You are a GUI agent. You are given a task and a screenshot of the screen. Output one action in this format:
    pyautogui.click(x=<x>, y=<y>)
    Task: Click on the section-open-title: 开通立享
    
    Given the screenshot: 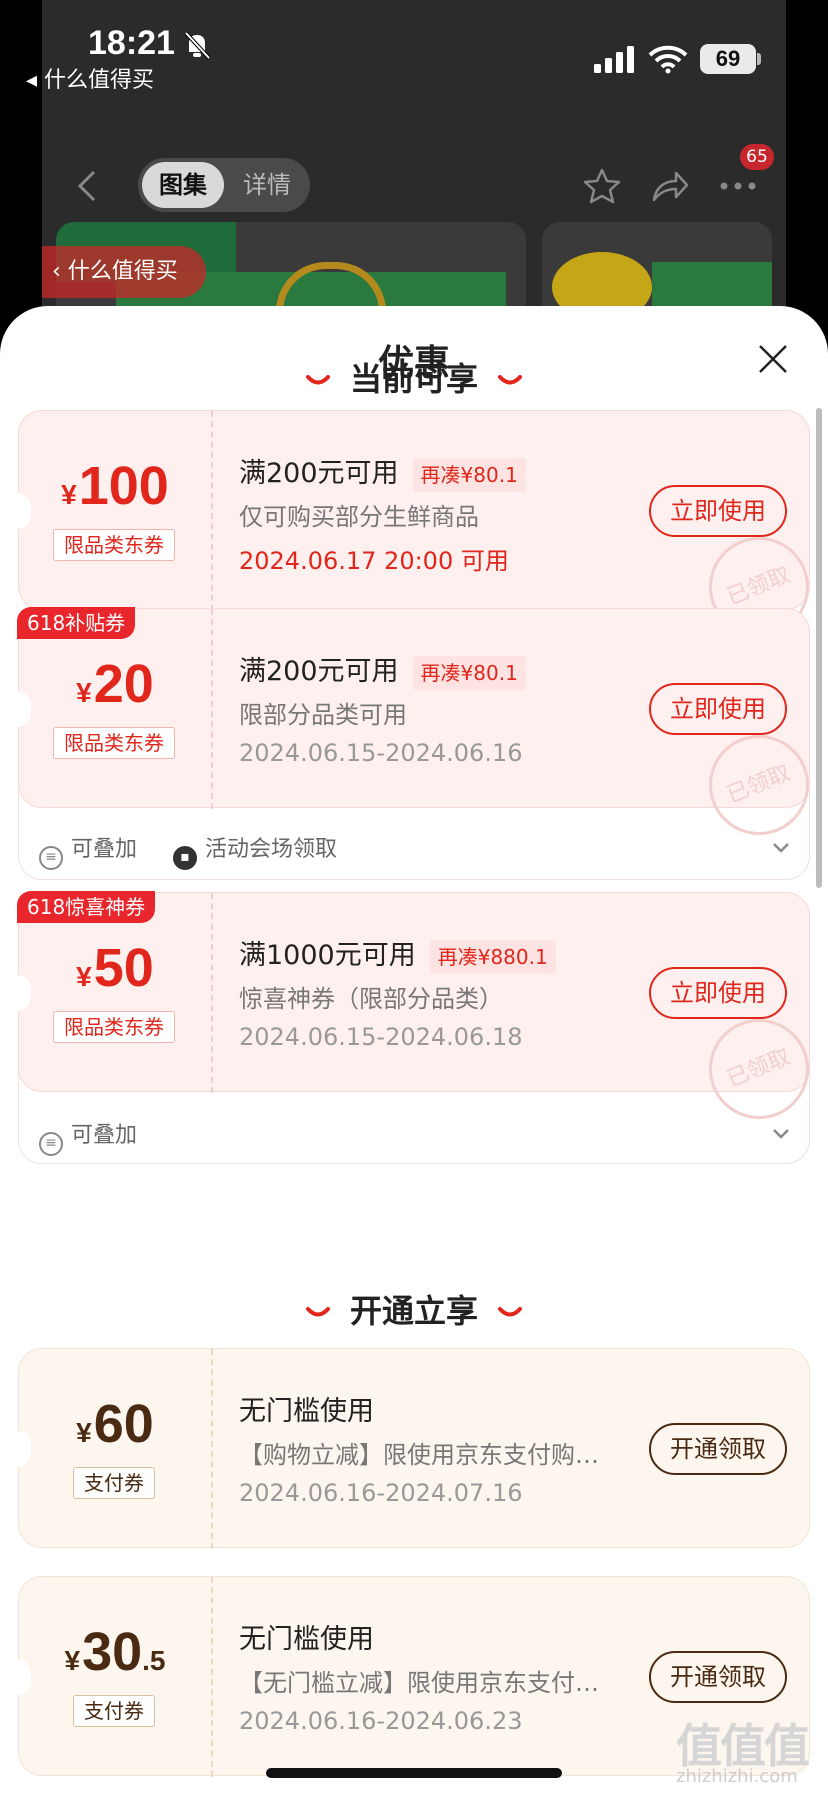 What is the action you would take?
    pyautogui.click(x=413, y=1311)
    